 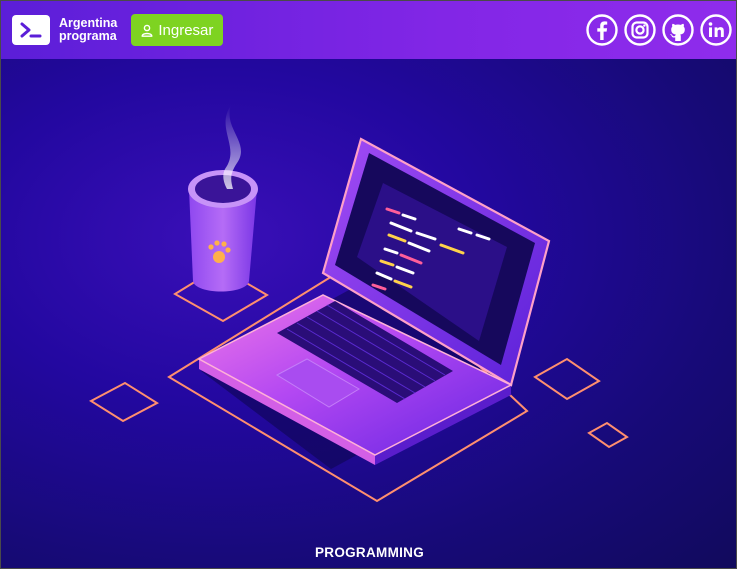 What do you see at coordinates (368, 30) in the screenshot?
I see `navbar: Argentina programa Ingresar` at bounding box center [368, 30].